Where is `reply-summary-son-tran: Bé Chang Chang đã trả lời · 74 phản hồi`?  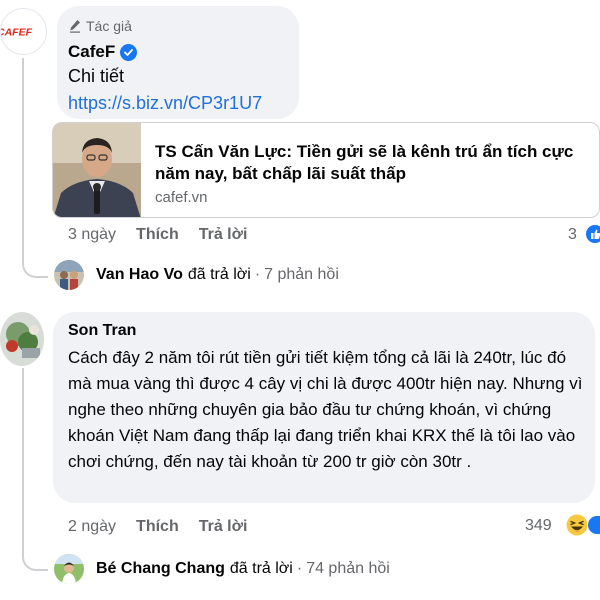
reply-summary-son-tran: Bé Chang Chang đã trả lời · 74 phản hồi is located at coordinates (222, 569).